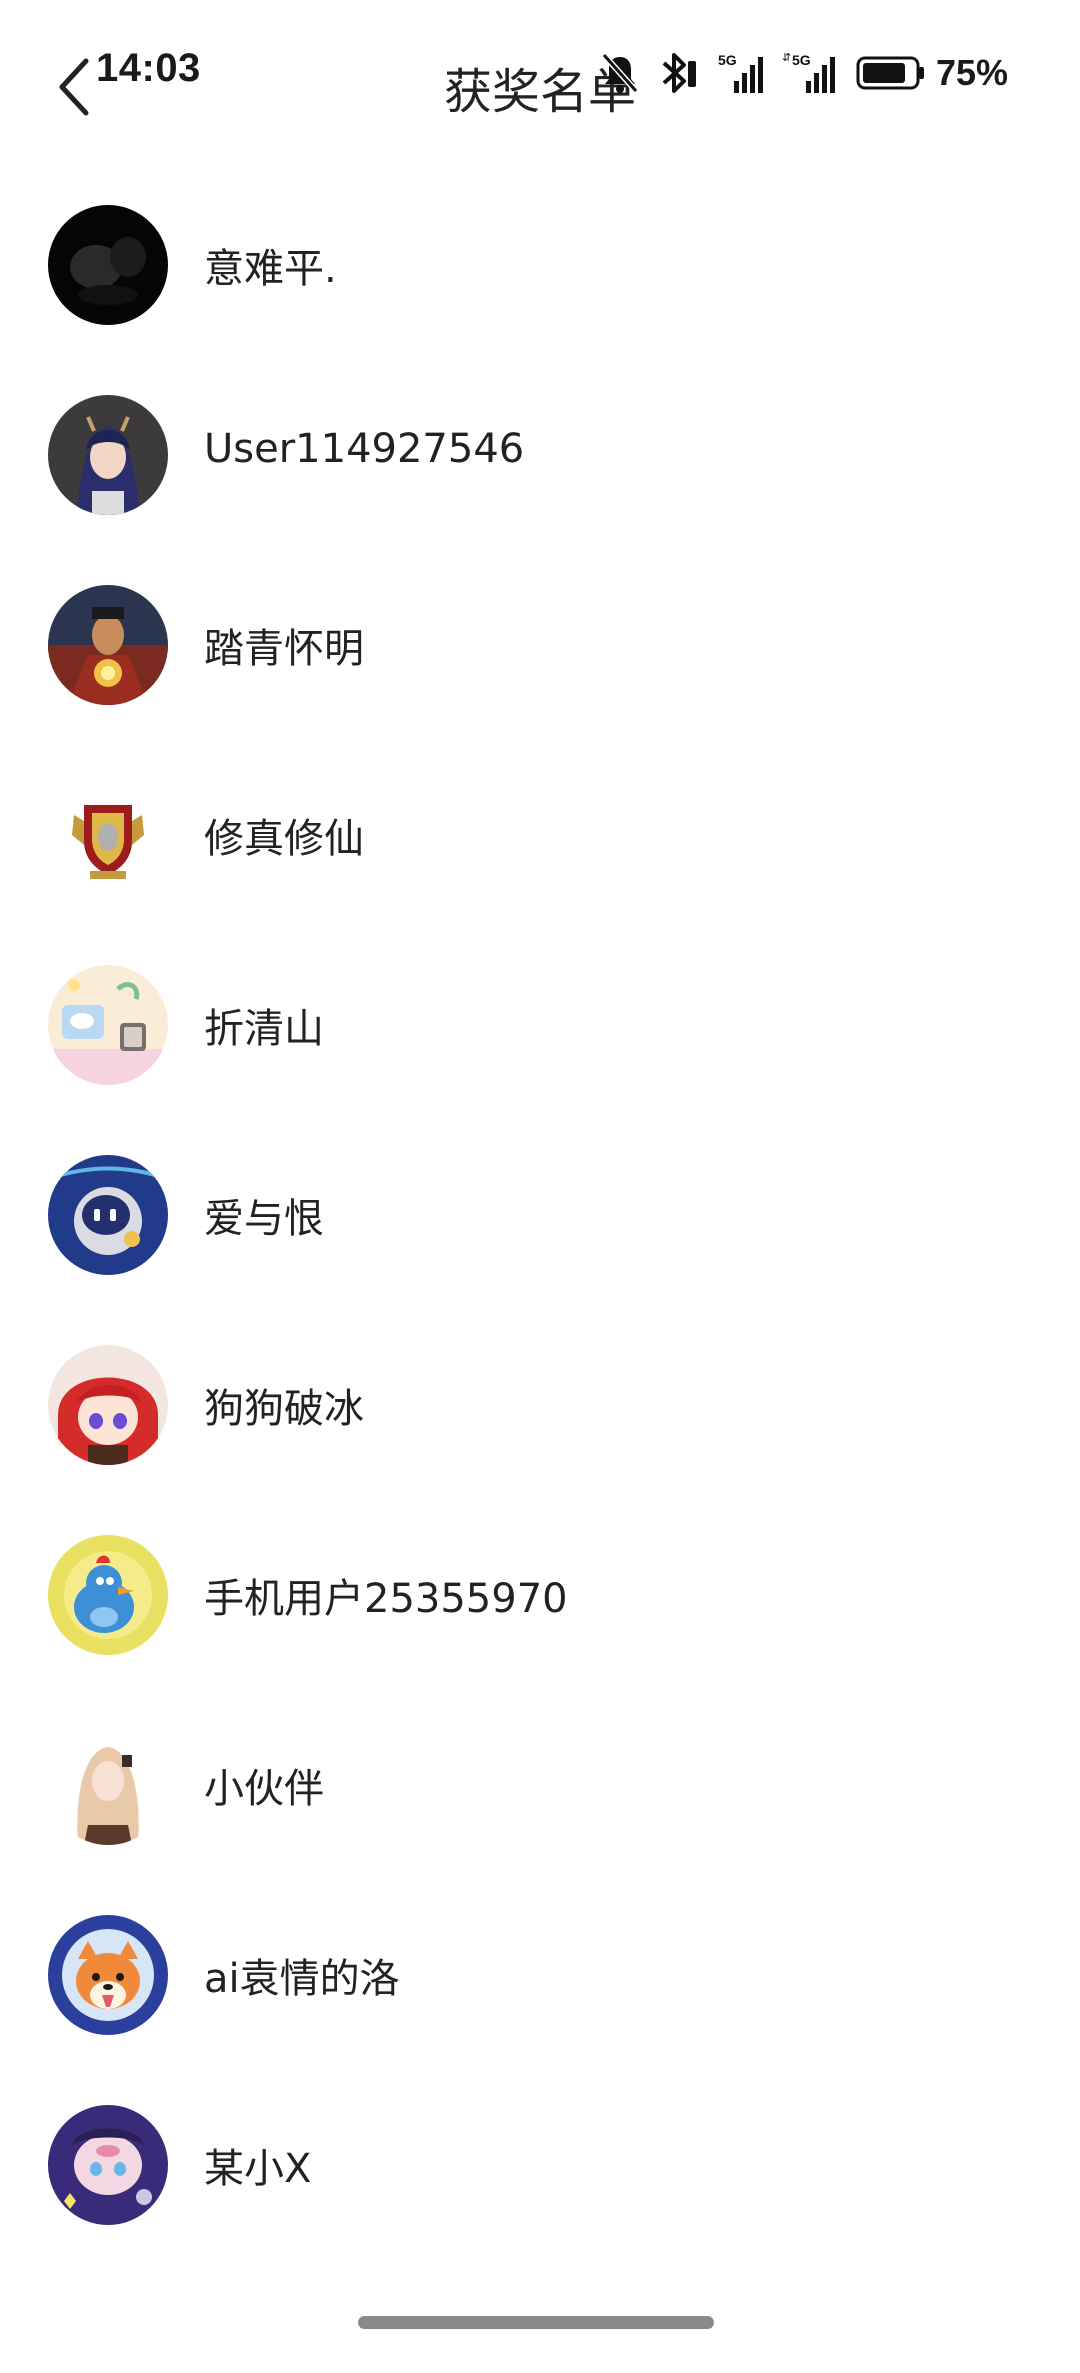 The height and width of the screenshot is (2373, 1080). I want to click on winner-name: 意难平., so click(270, 269).